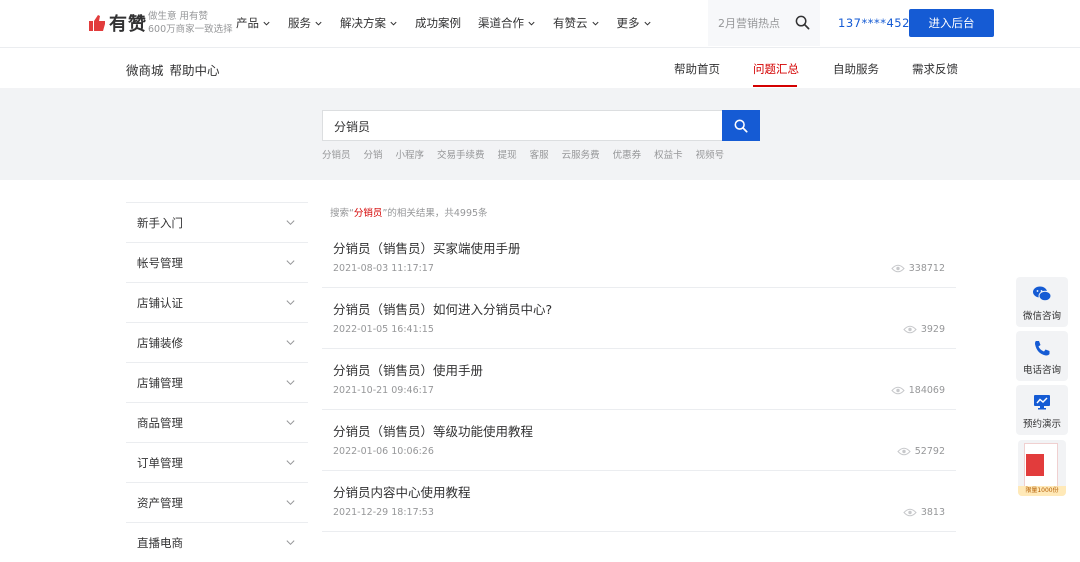 The image size is (1080, 562). I want to click on help-center-header: 微商城 帮助中心 帮助首页 问题汇总 自助服务 需求反馈, so click(540, 68).